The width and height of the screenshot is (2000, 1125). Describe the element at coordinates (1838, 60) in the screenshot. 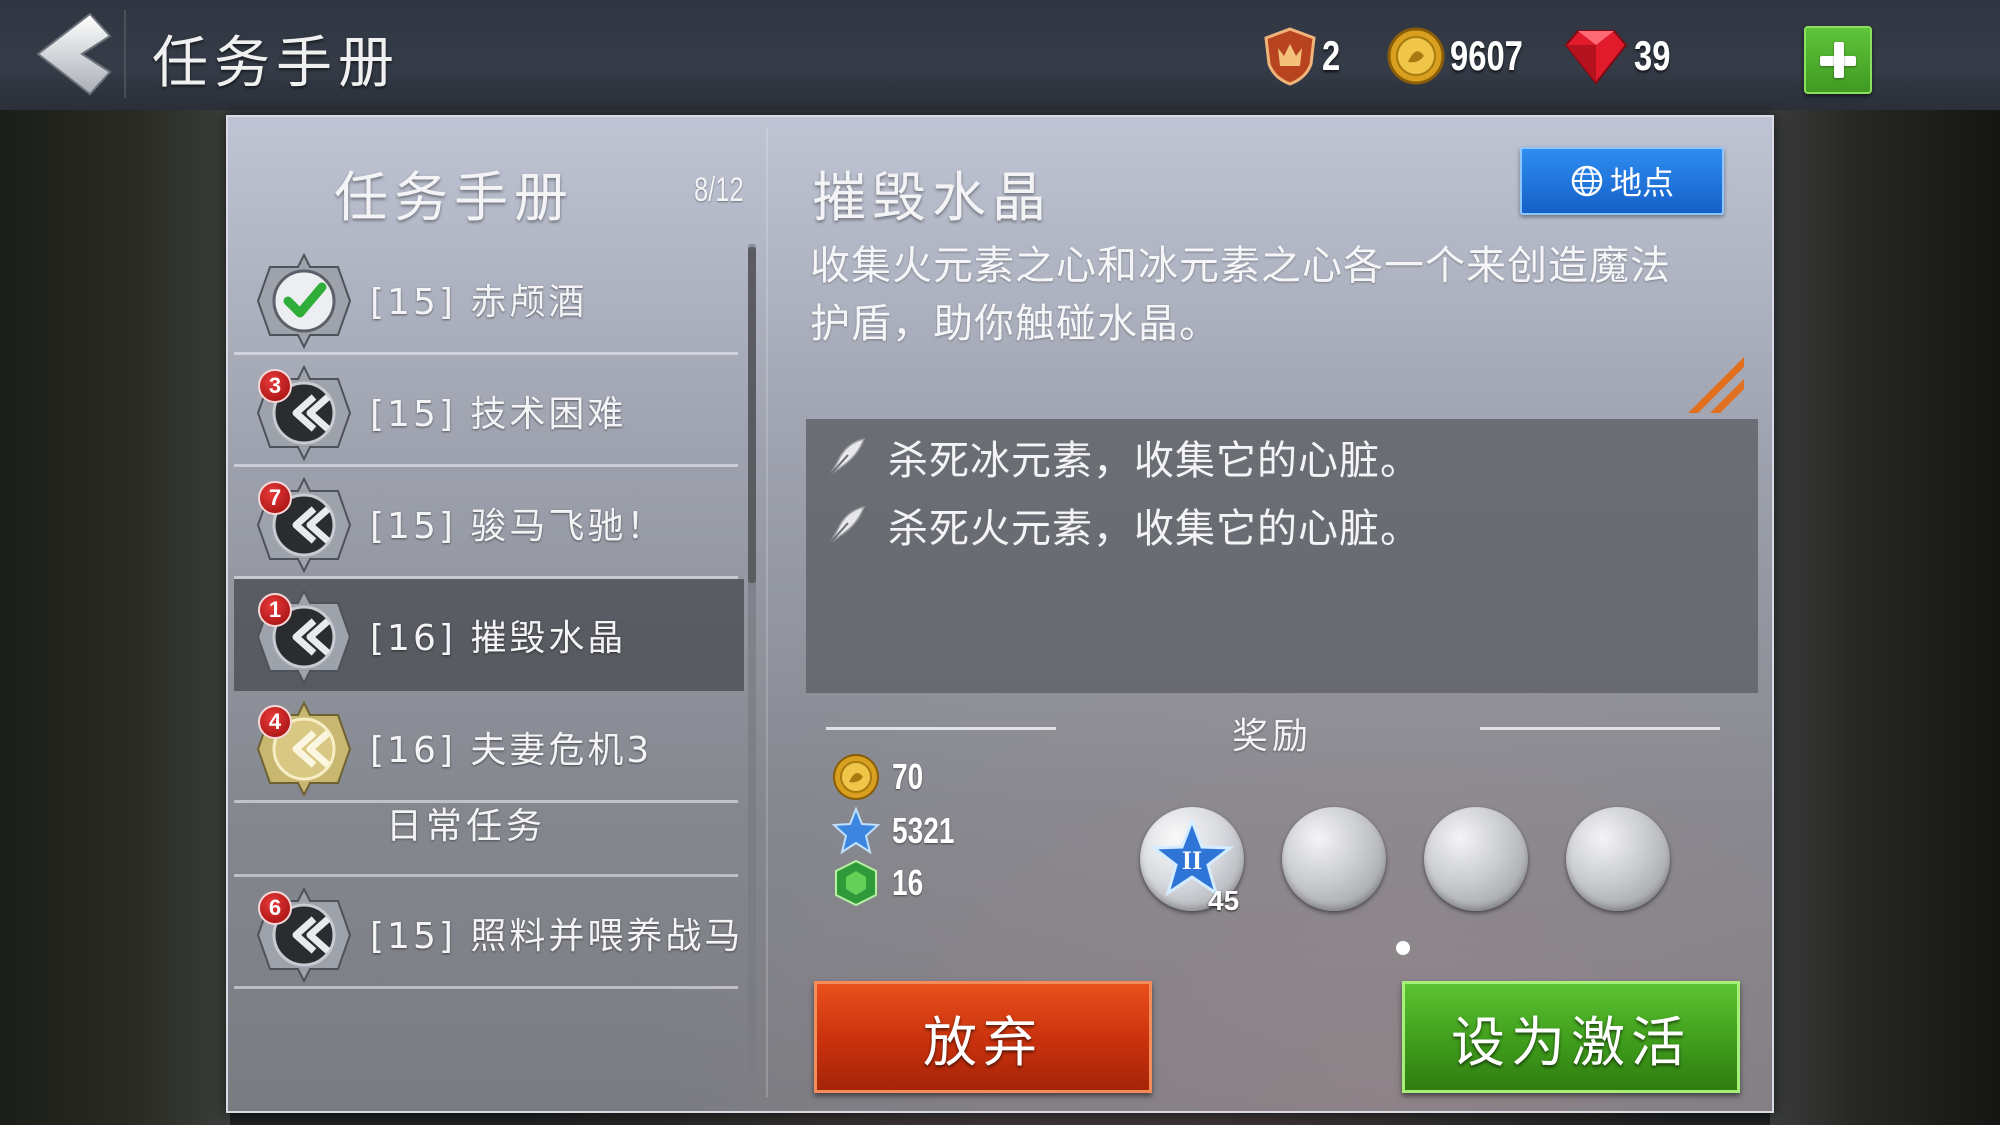

I see `add-currency-button` at that location.